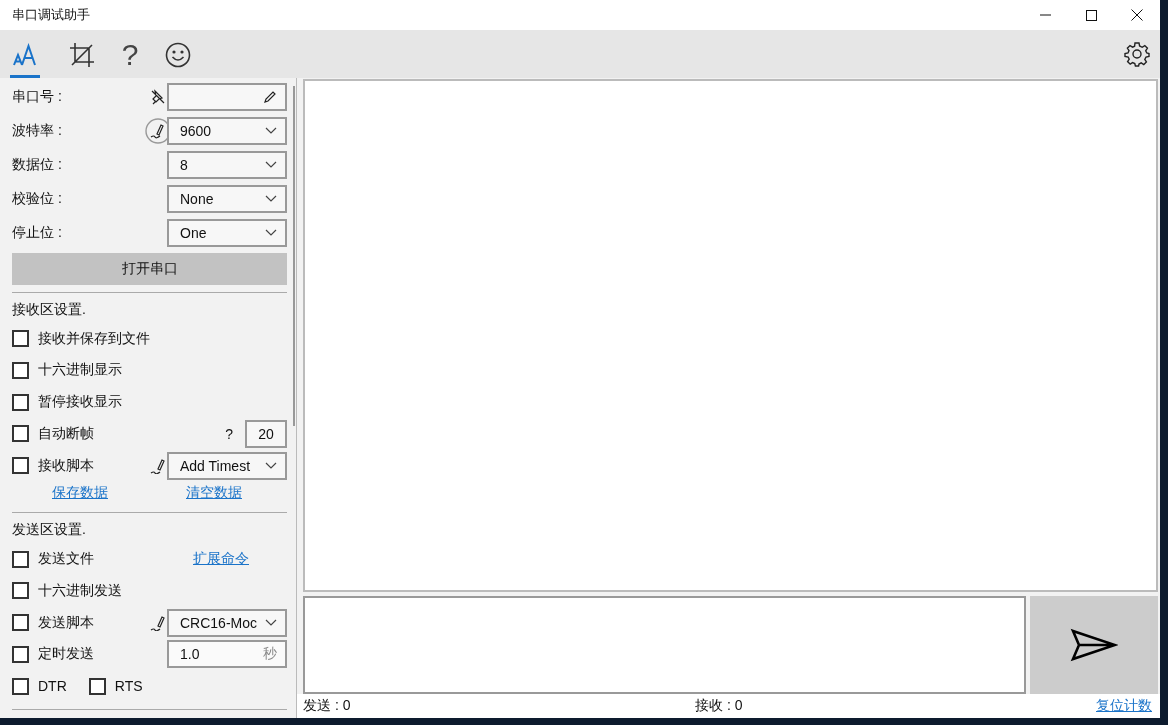 The height and width of the screenshot is (725, 1168). Describe the element at coordinates (178, 54) in the screenshot. I see `smiley-icon` at that location.